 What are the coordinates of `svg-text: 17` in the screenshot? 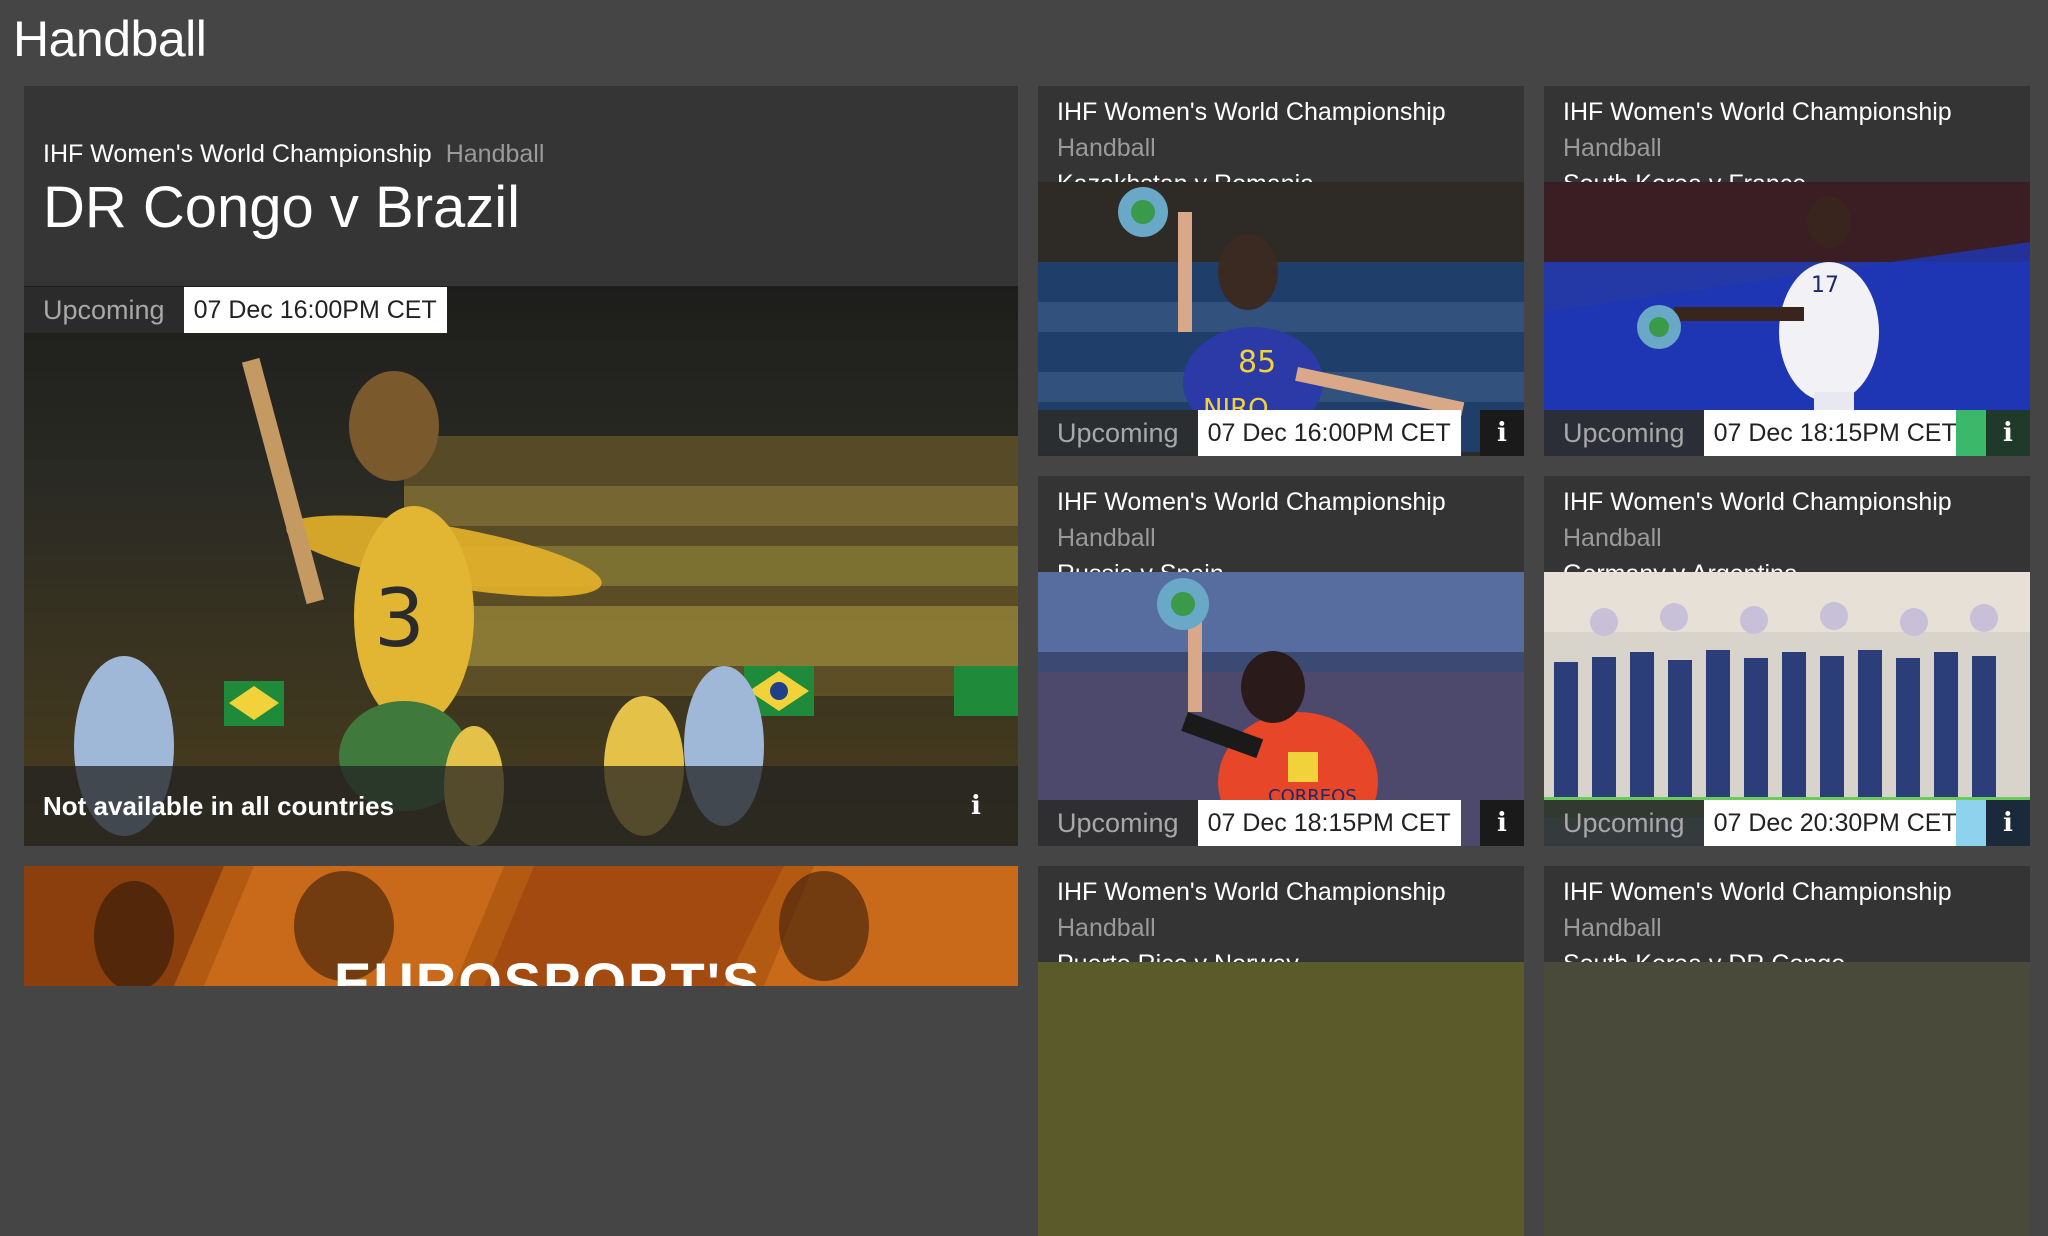 It's located at (1825, 285).